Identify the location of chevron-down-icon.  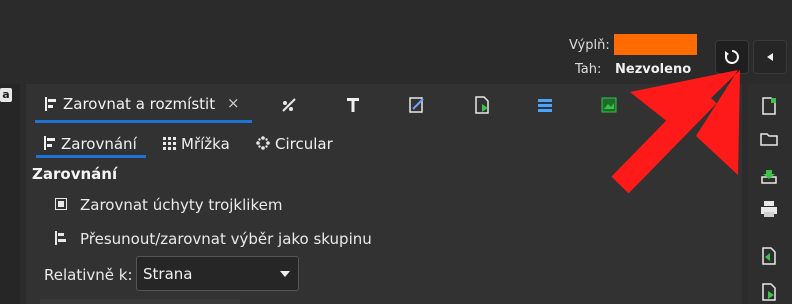
(285, 274).